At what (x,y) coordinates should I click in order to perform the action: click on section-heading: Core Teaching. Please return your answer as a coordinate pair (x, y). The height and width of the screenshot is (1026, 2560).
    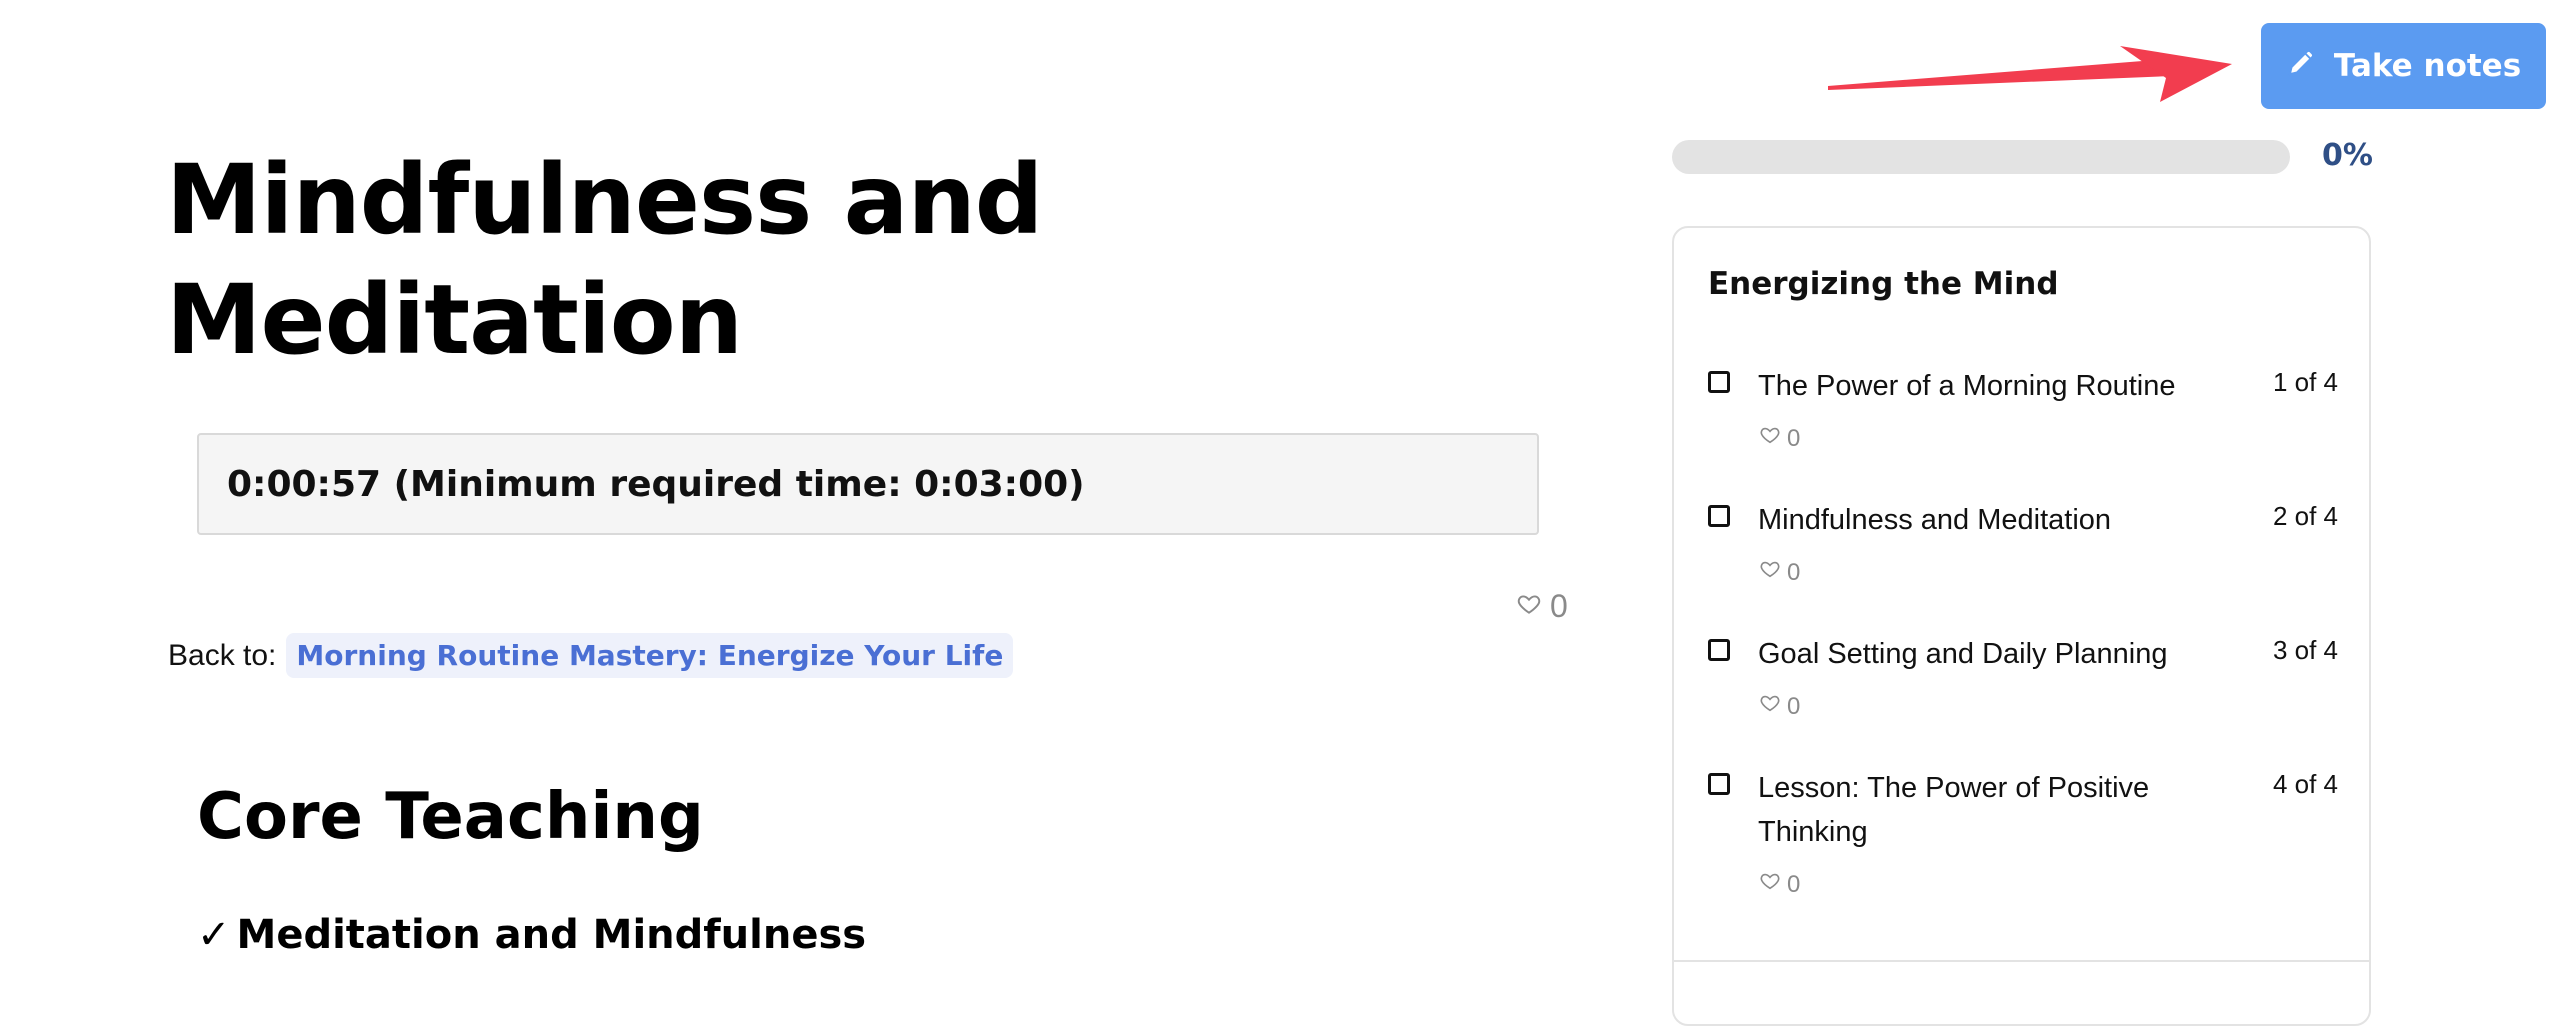
    Looking at the image, I should click on (450, 817).